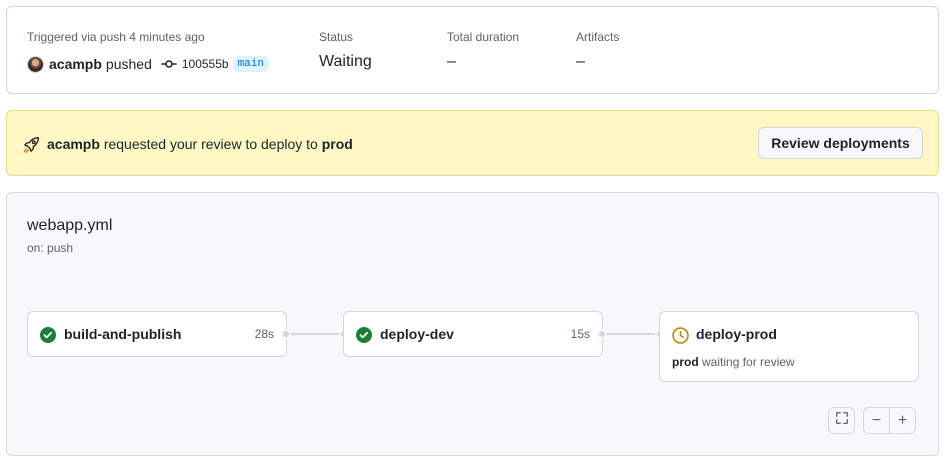 Image resolution: width=947 pixels, height=468 pixels. What do you see at coordinates (35, 64) in the screenshot?
I see `avatar` at bounding box center [35, 64].